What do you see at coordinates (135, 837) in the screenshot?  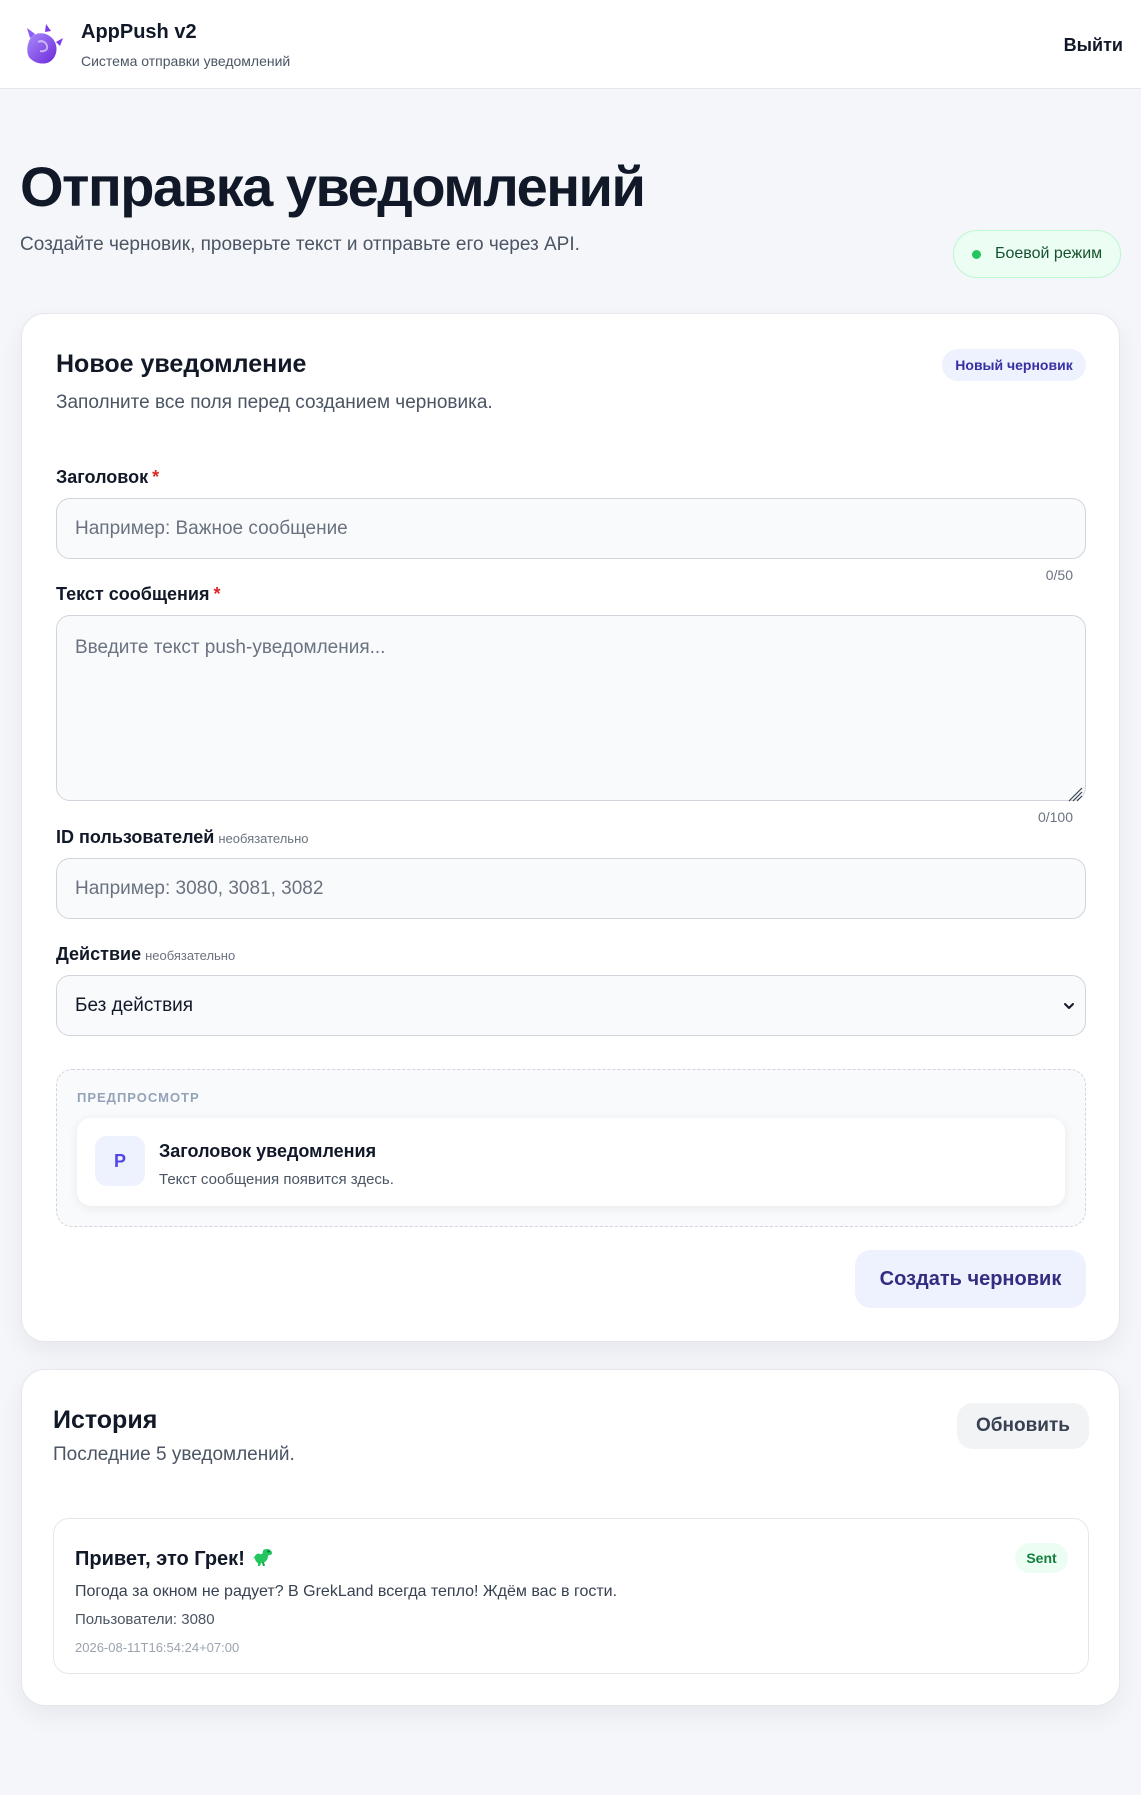 I see `user-ids-label-text: ID пользователей` at bounding box center [135, 837].